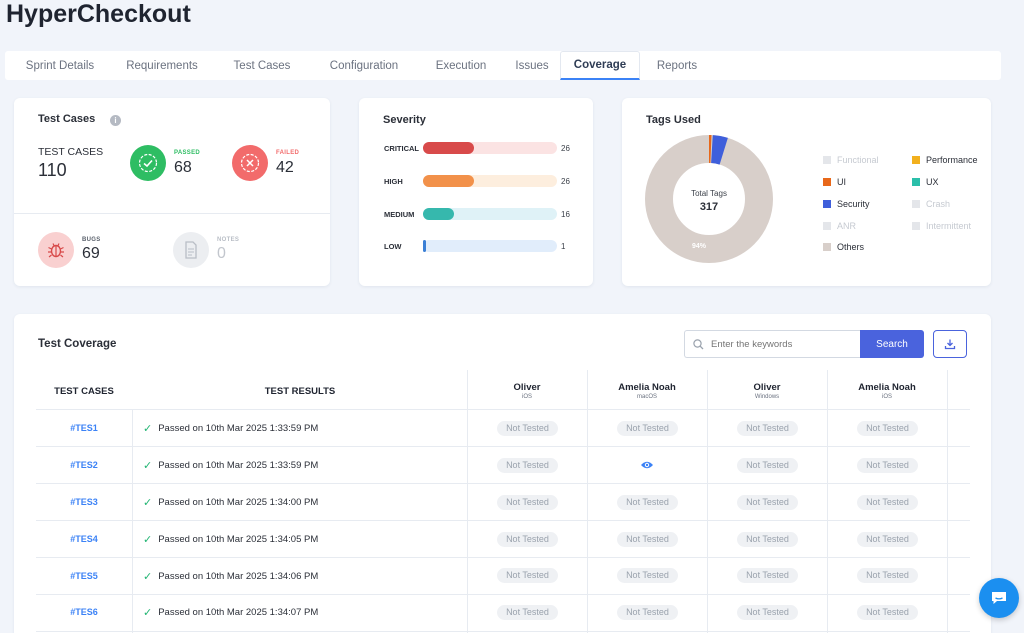 The width and height of the screenshot is (1024, 633). I want to click on severity-bar-medium, so click(490, 214).